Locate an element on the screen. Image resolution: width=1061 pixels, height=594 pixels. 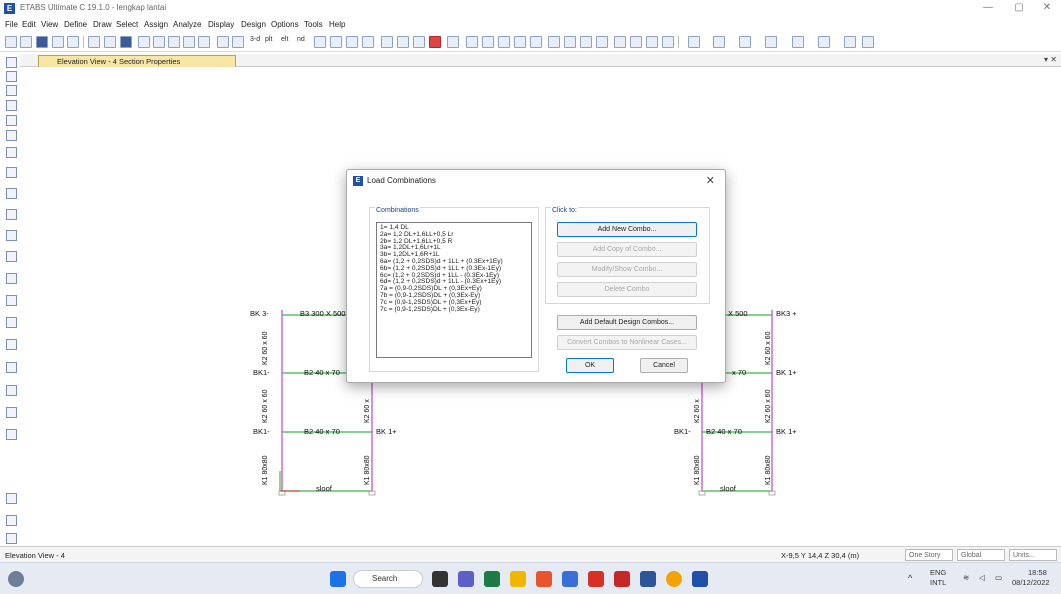
snap-points-icon is located at coordinates (11, 498).